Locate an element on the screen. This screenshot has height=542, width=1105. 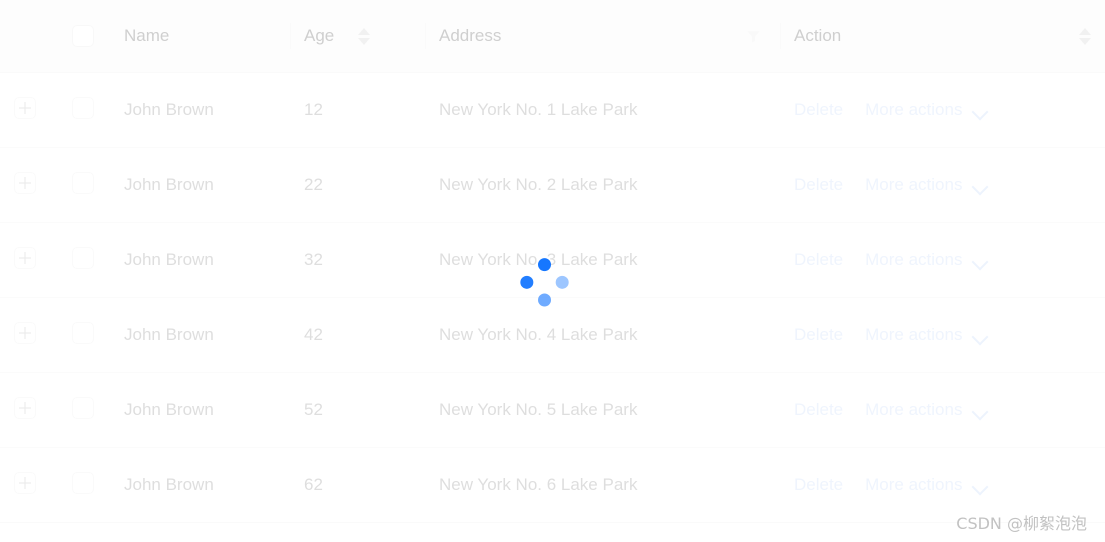
select-all-checkbox is located at coordinates (83, 36).